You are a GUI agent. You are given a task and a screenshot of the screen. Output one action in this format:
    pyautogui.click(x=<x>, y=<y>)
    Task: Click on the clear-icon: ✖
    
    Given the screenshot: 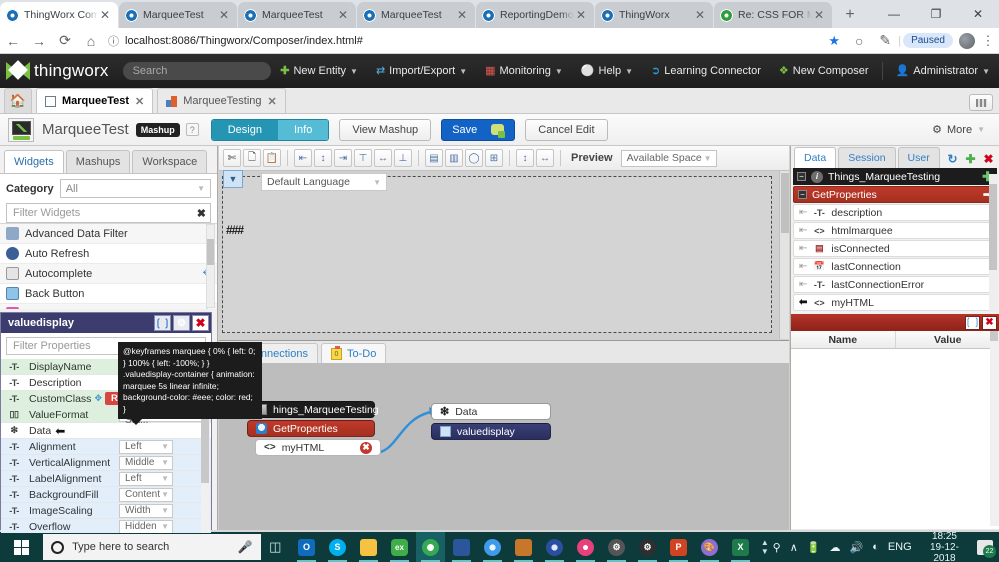 What is the action you would take?
    pyautogui.click(x=201, y=213)
    